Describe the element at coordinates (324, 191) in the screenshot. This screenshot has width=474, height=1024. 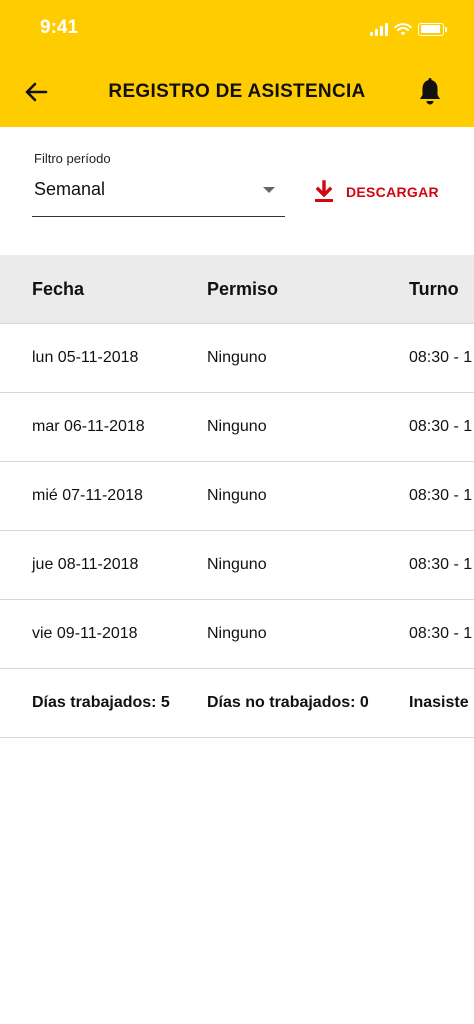
I see `download-icon` at that location.